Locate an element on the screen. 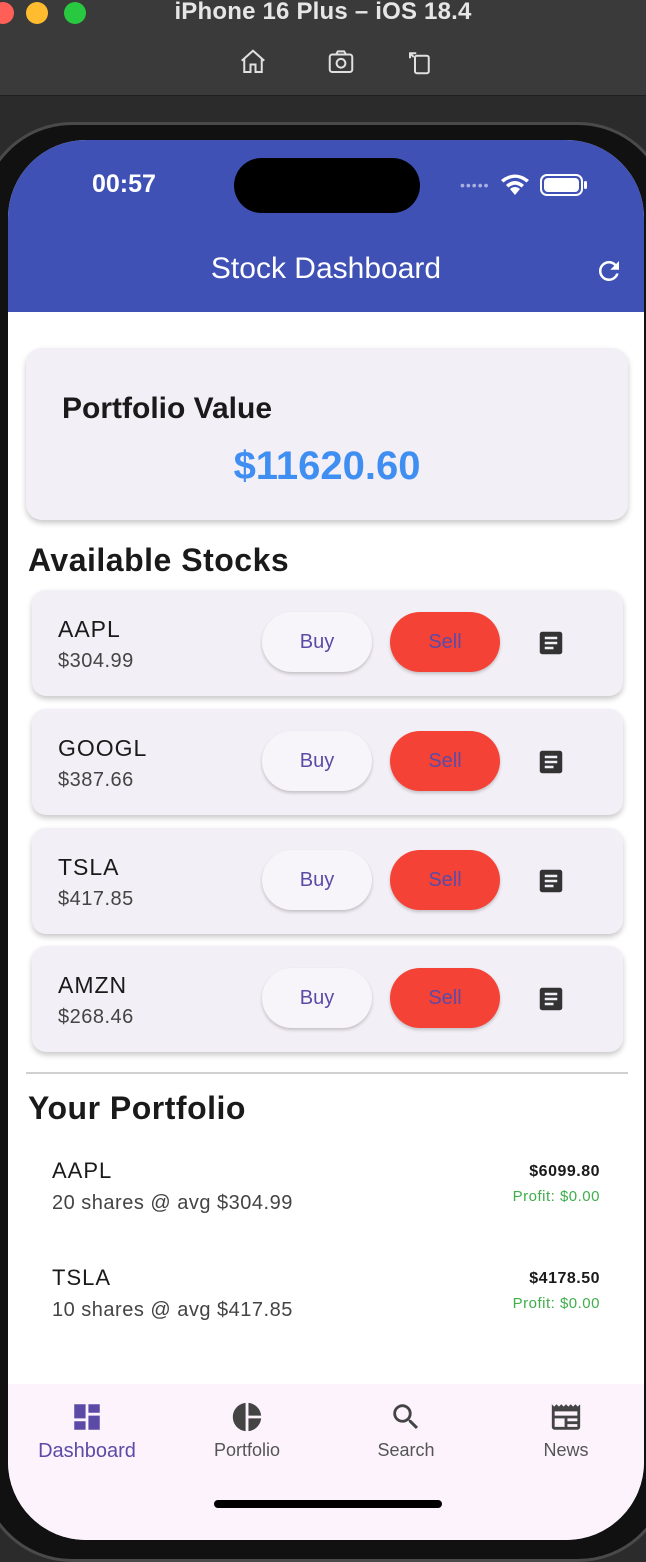 The height and width of the screenshot is (1562, 646). home-icon is located at coordinates (253, 61).